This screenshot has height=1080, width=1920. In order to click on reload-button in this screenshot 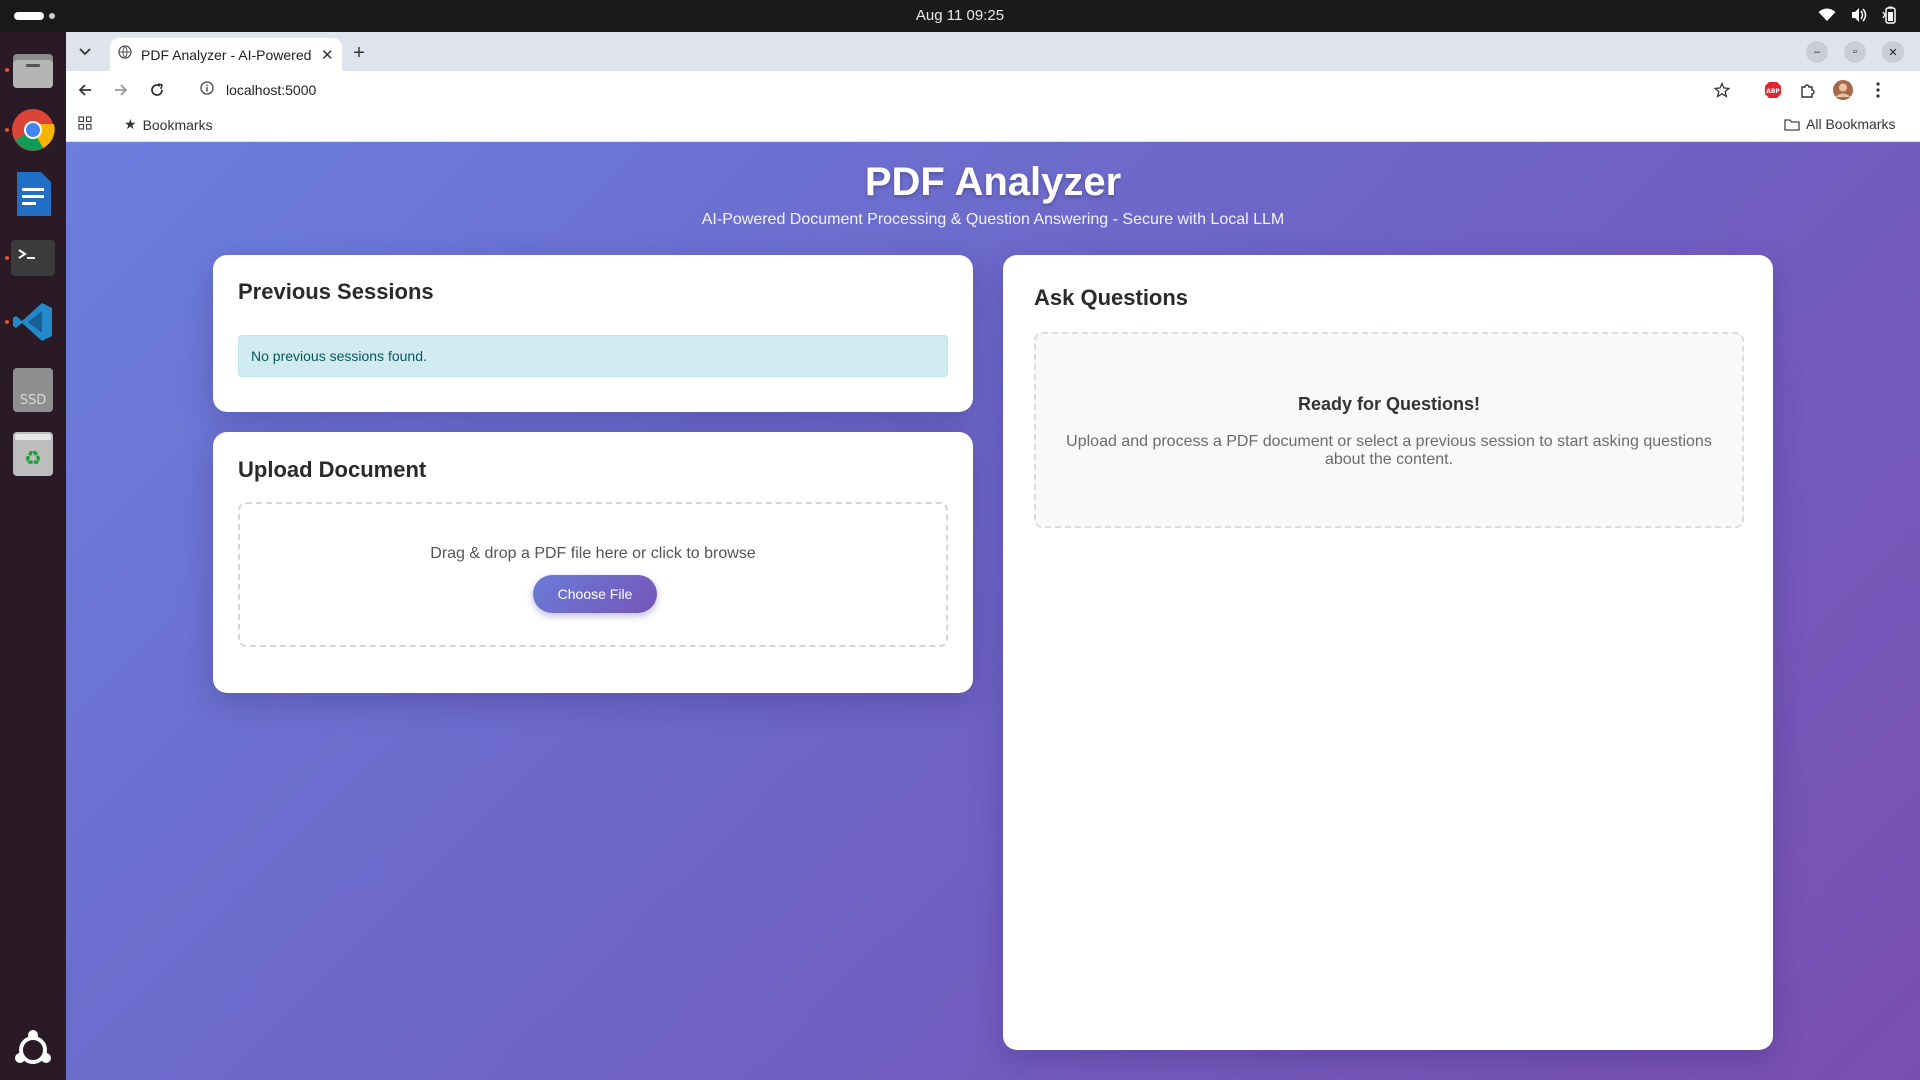, I will do `click(157, 90)`.